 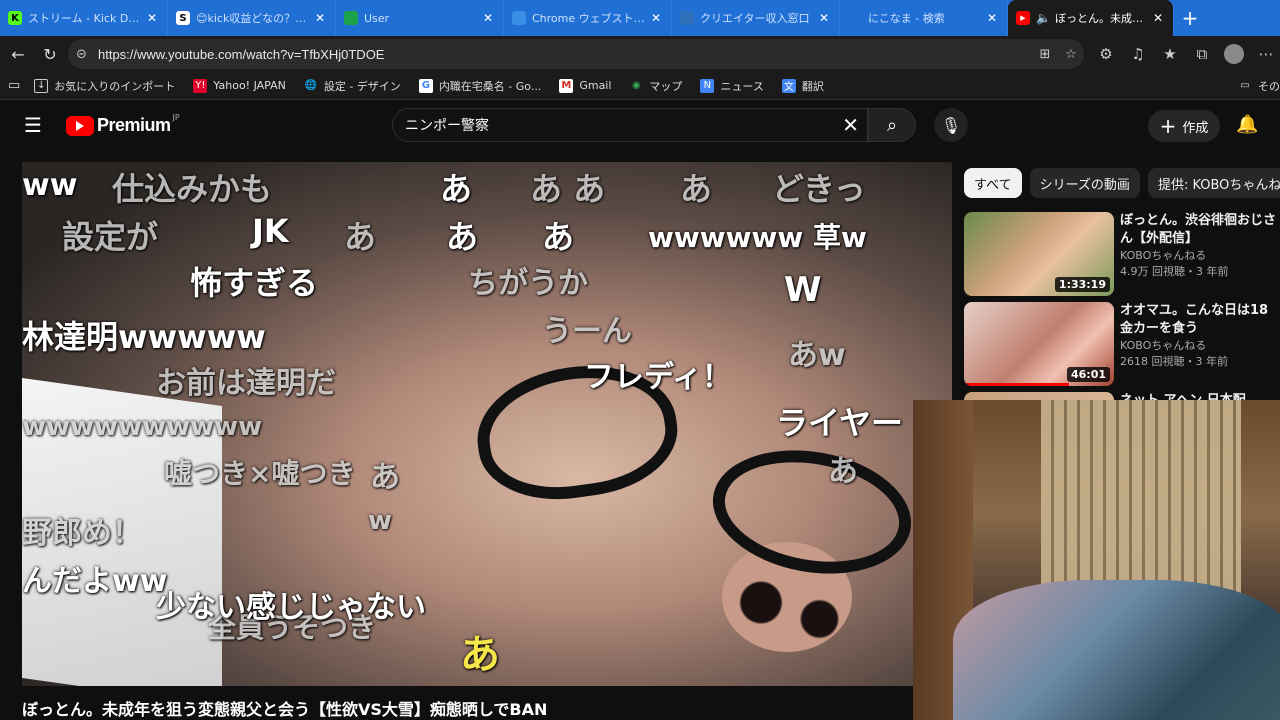 What do you see at coordinates (528, 283) in the screenshot?
I see `danmaku-comment: ちがうか` at bounding box center [528, 283].